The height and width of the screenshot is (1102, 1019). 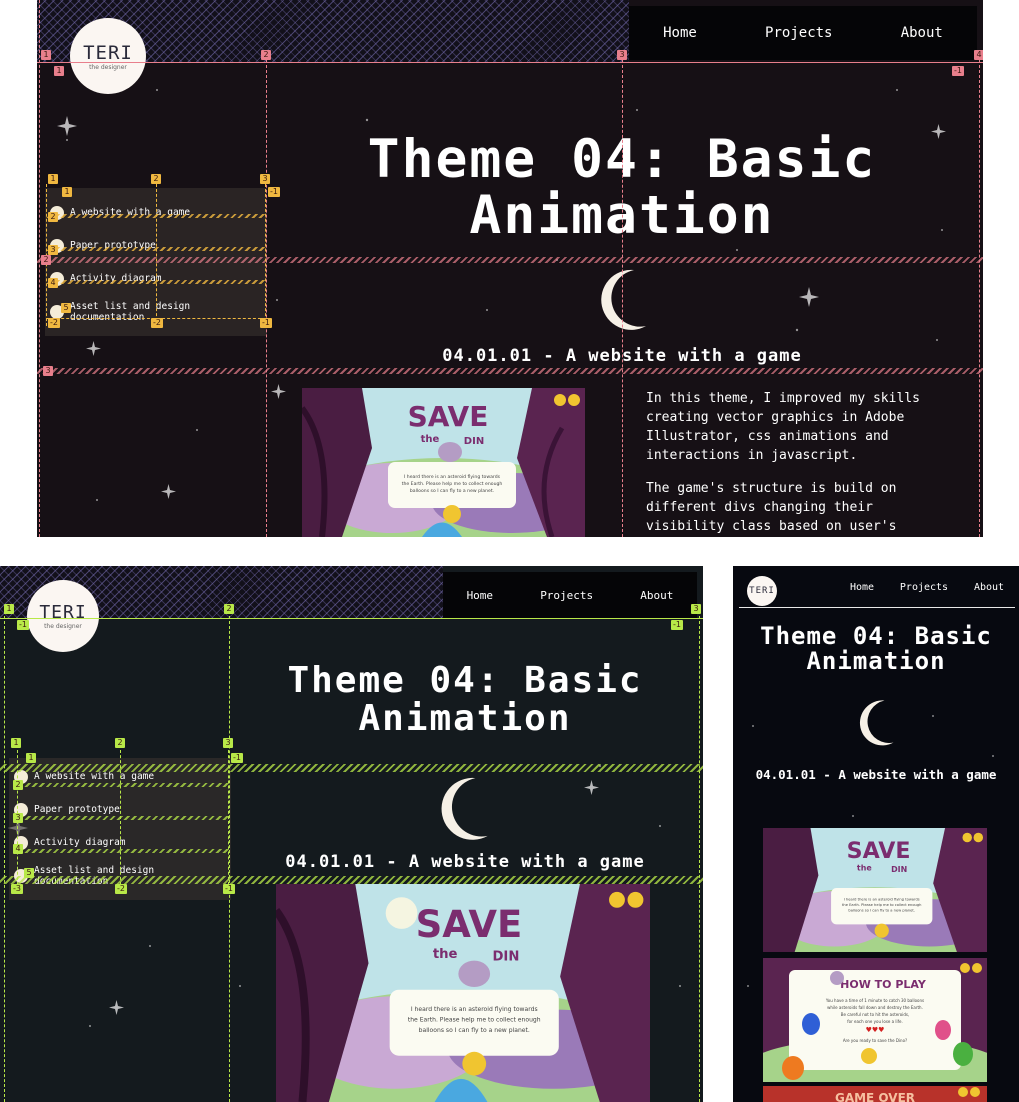 I want to click on sidebar-item-label: Paper prototype, so click(x=77, y=809).